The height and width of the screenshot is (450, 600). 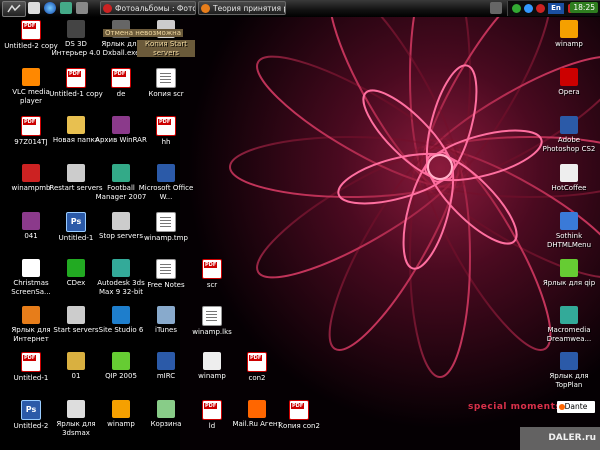 I want to click on tray-icon-a, so click(x=516, y=8).